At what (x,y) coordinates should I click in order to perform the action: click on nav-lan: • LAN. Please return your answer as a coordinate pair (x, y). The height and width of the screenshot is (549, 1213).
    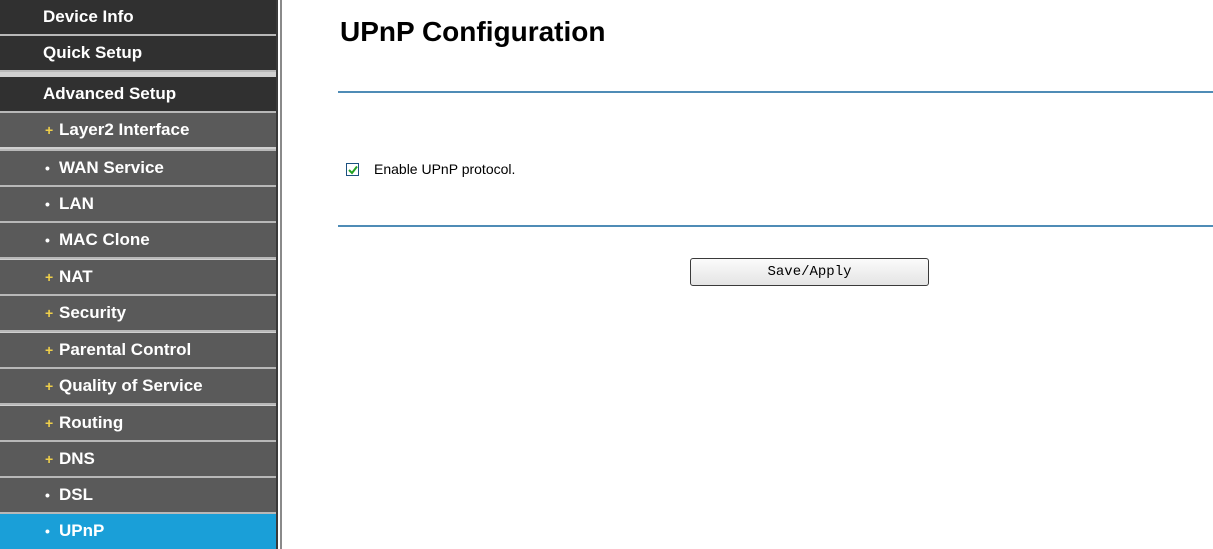
    Looking at the image, I should click on (138, 204).